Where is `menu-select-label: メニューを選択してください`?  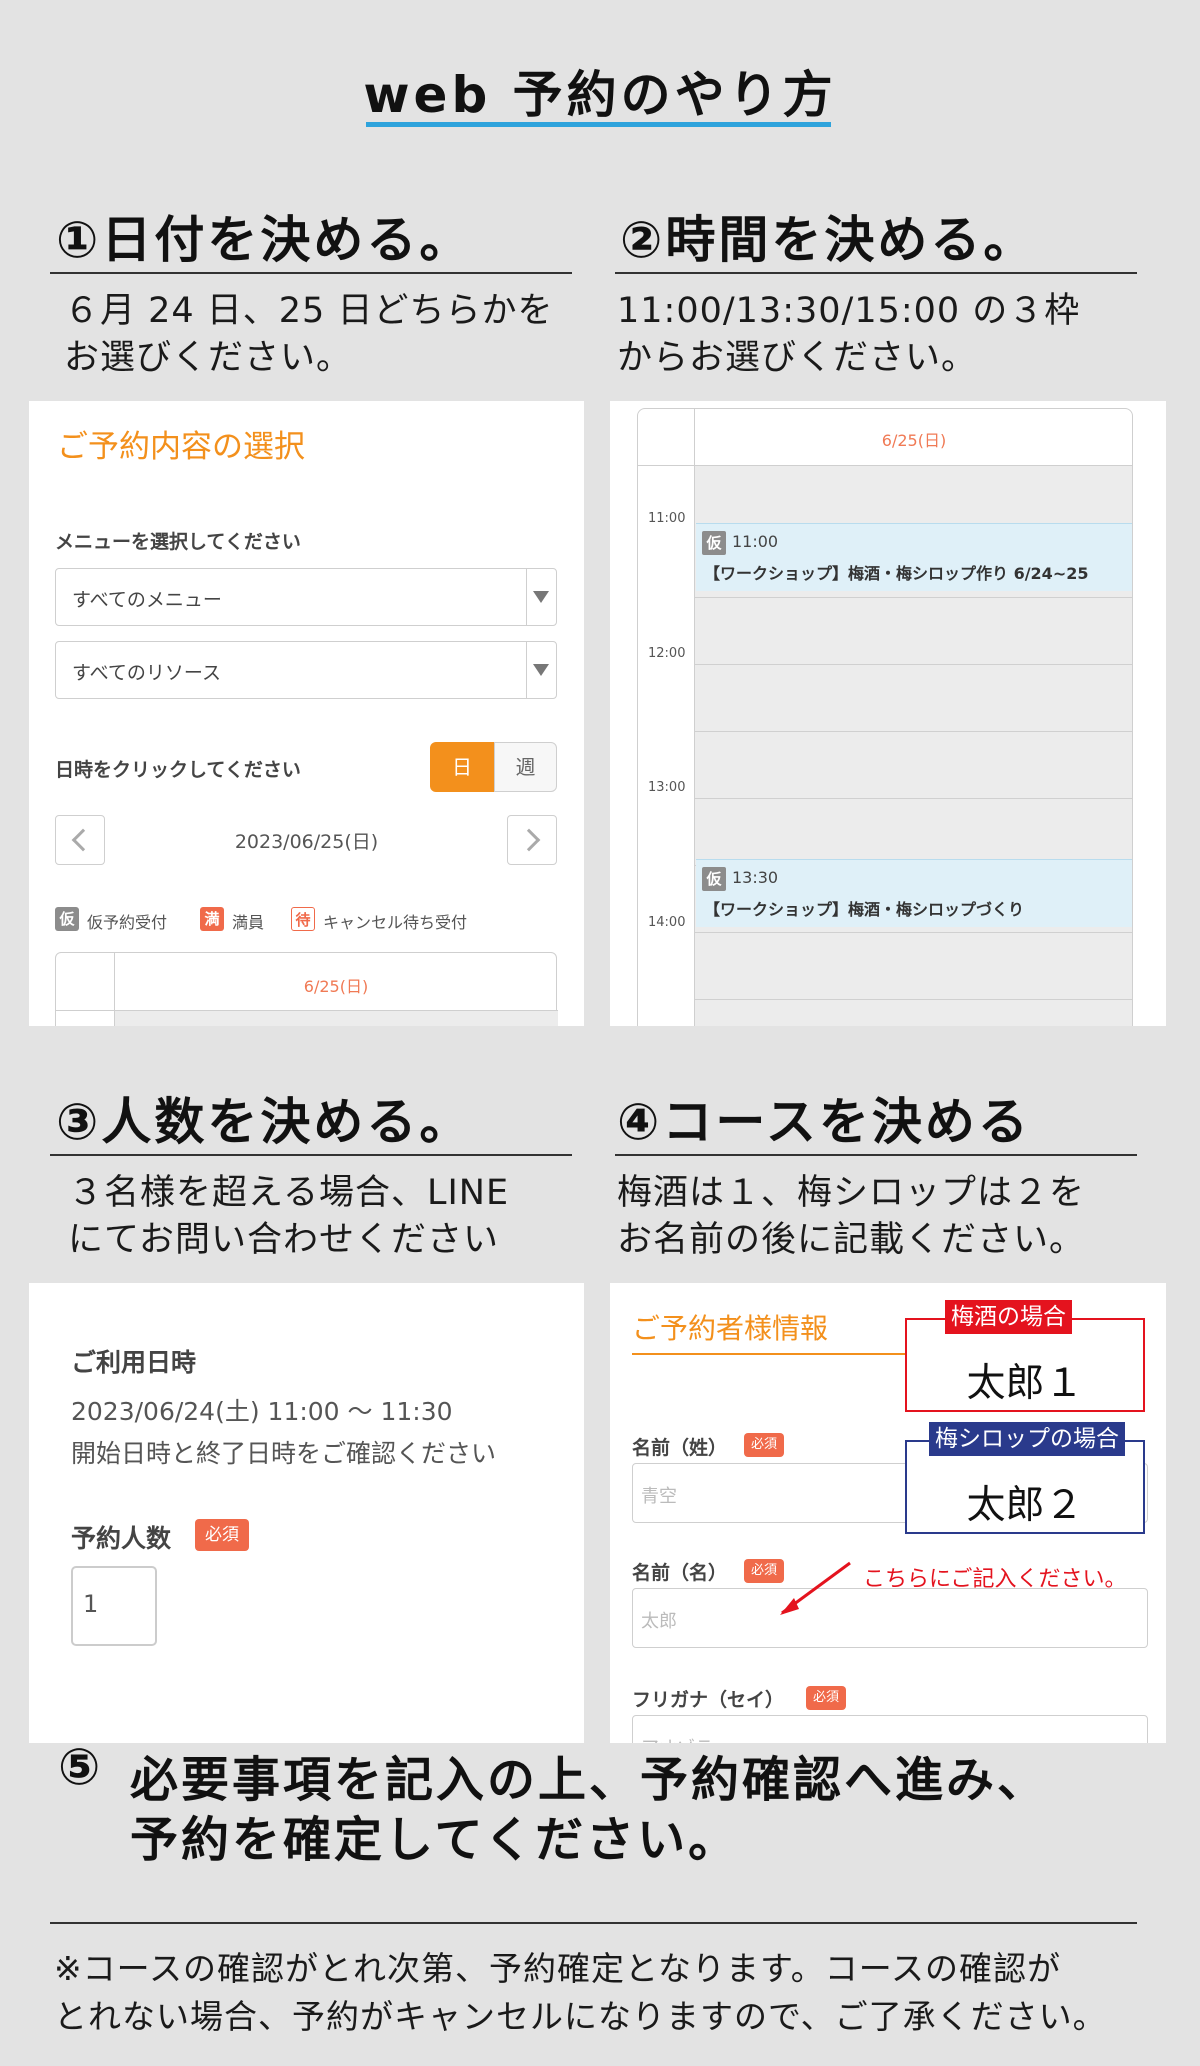 menu-select-label: メニューを選択してください is located at coordinates (178, 542).